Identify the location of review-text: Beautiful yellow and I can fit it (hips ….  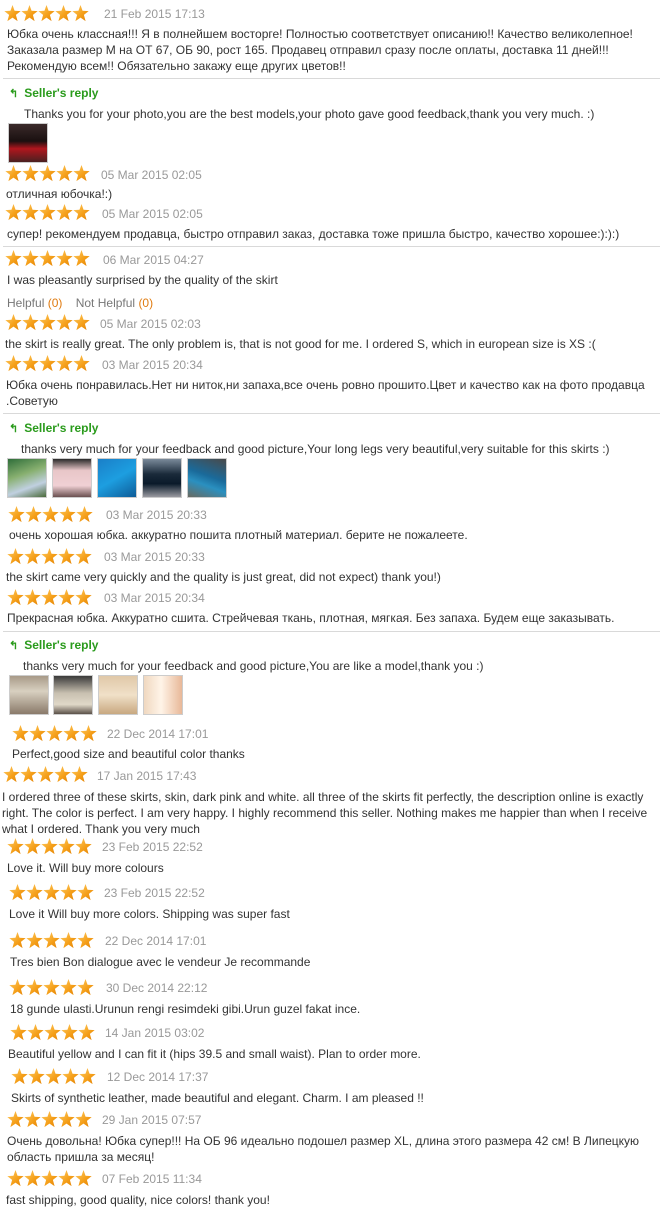
(214, 1054).